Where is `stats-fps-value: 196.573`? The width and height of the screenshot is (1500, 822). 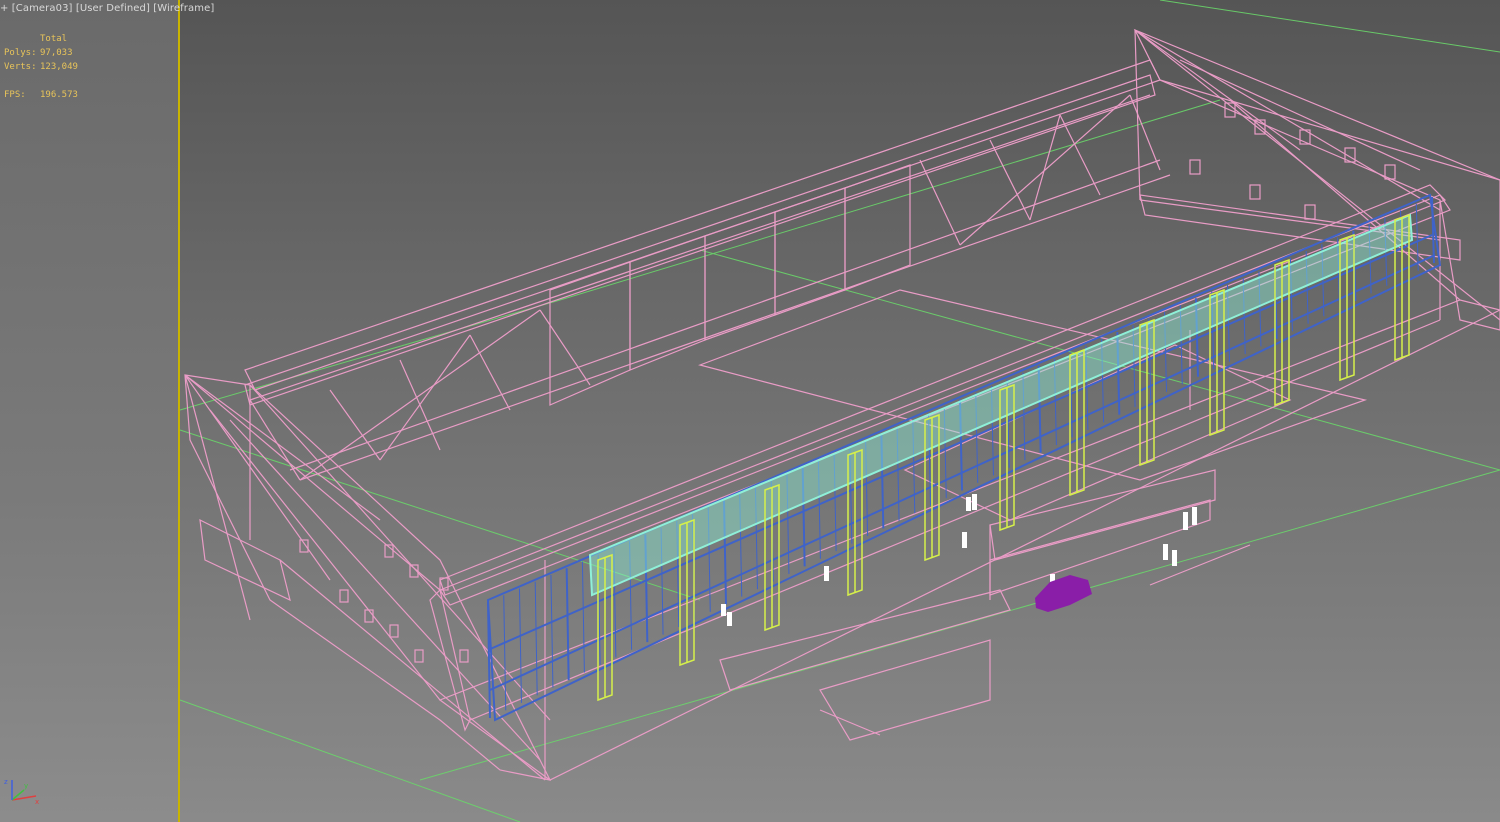 stats-fps-value: 196.573 is located at coordinates (59, 95).